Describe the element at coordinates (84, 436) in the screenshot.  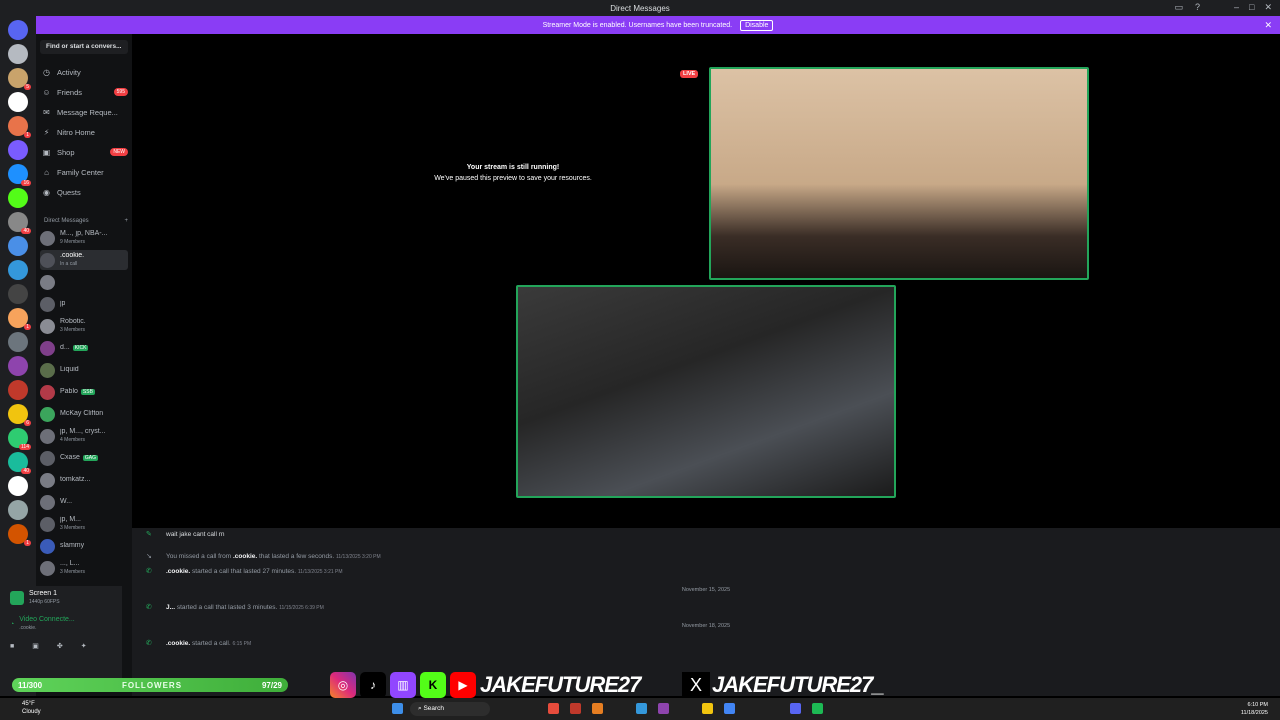
I see `dm-item: jp, M..., cryst... 4 Members` at that location.